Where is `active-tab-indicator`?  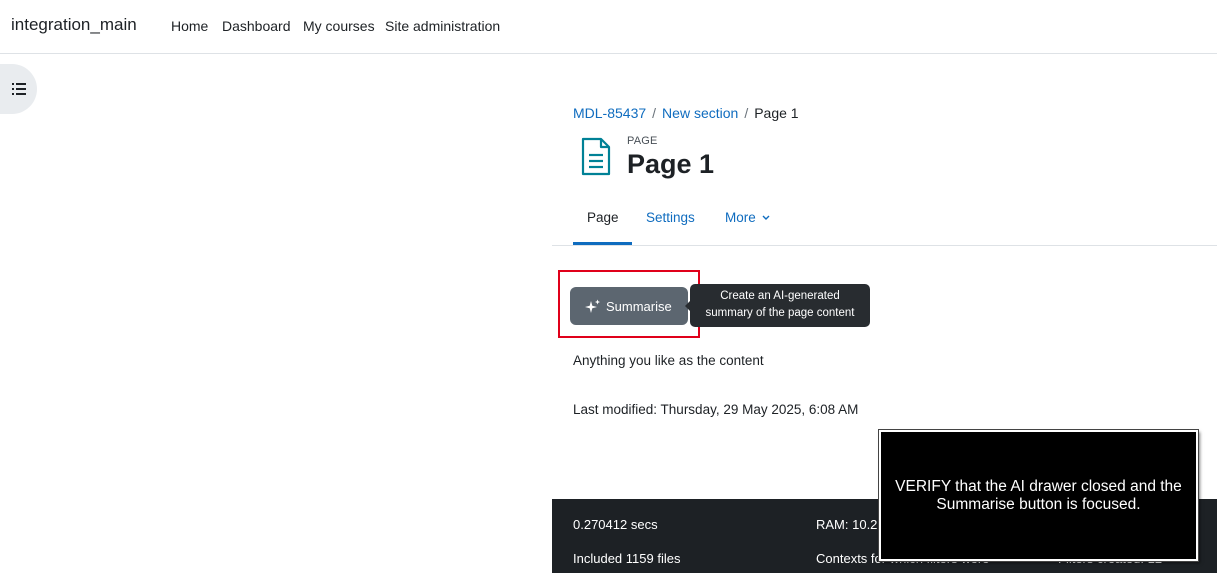
active-tab-indicator is located at coordinates (602, 243).